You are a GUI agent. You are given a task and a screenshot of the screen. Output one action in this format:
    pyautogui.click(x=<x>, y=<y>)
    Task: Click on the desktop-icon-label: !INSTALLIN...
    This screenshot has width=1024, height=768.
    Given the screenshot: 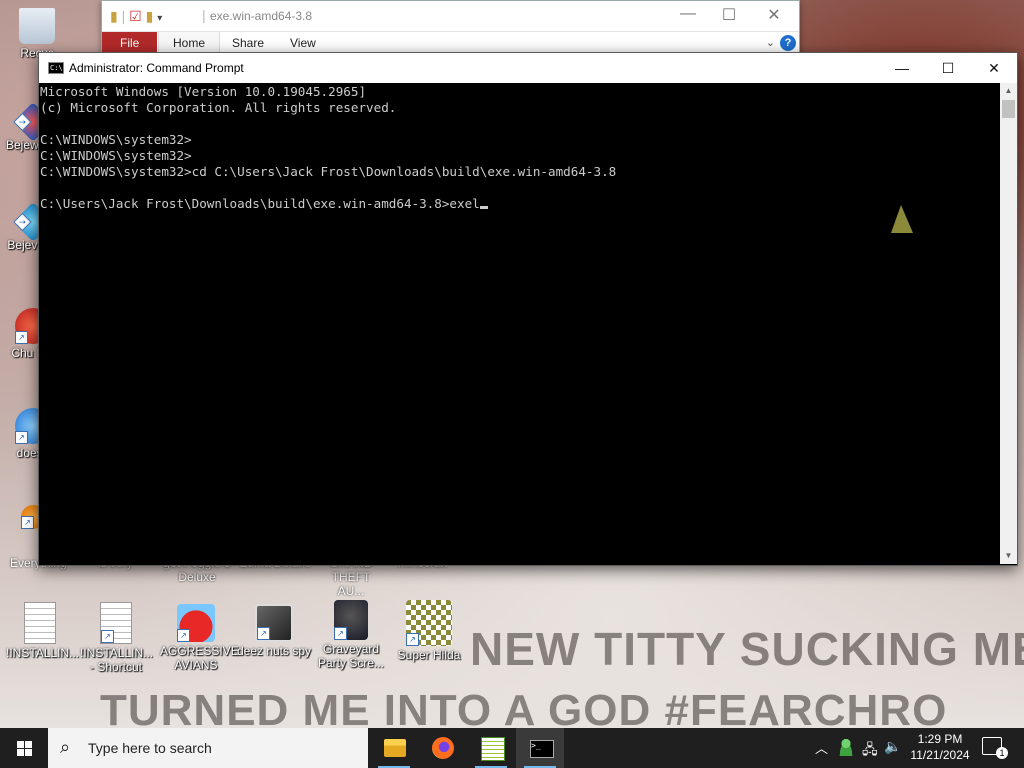 What is the action you would take?
    pyautogui.click(x=43, y=653)
    